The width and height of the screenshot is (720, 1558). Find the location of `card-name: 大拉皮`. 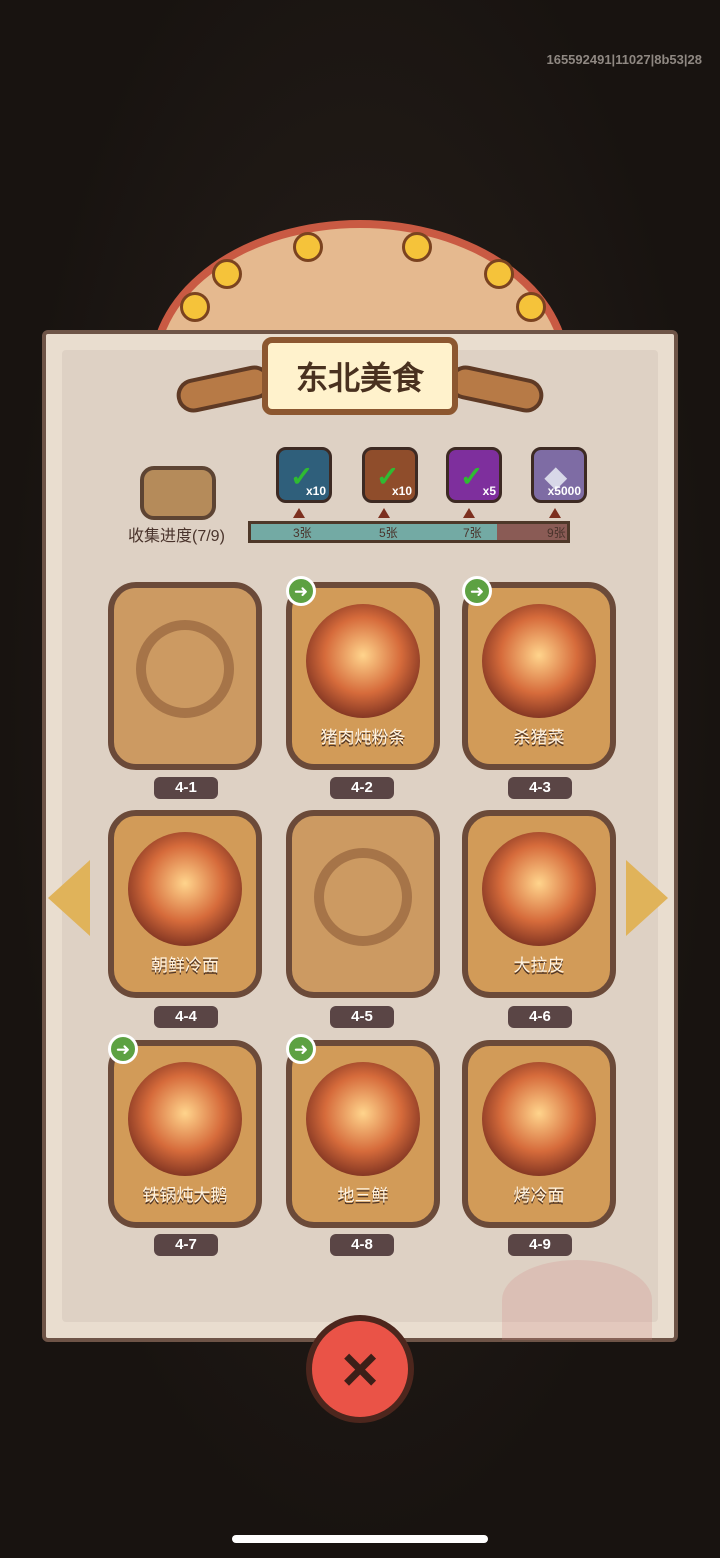

card-name: 大拉皮 is located at coordinates (539, 965).